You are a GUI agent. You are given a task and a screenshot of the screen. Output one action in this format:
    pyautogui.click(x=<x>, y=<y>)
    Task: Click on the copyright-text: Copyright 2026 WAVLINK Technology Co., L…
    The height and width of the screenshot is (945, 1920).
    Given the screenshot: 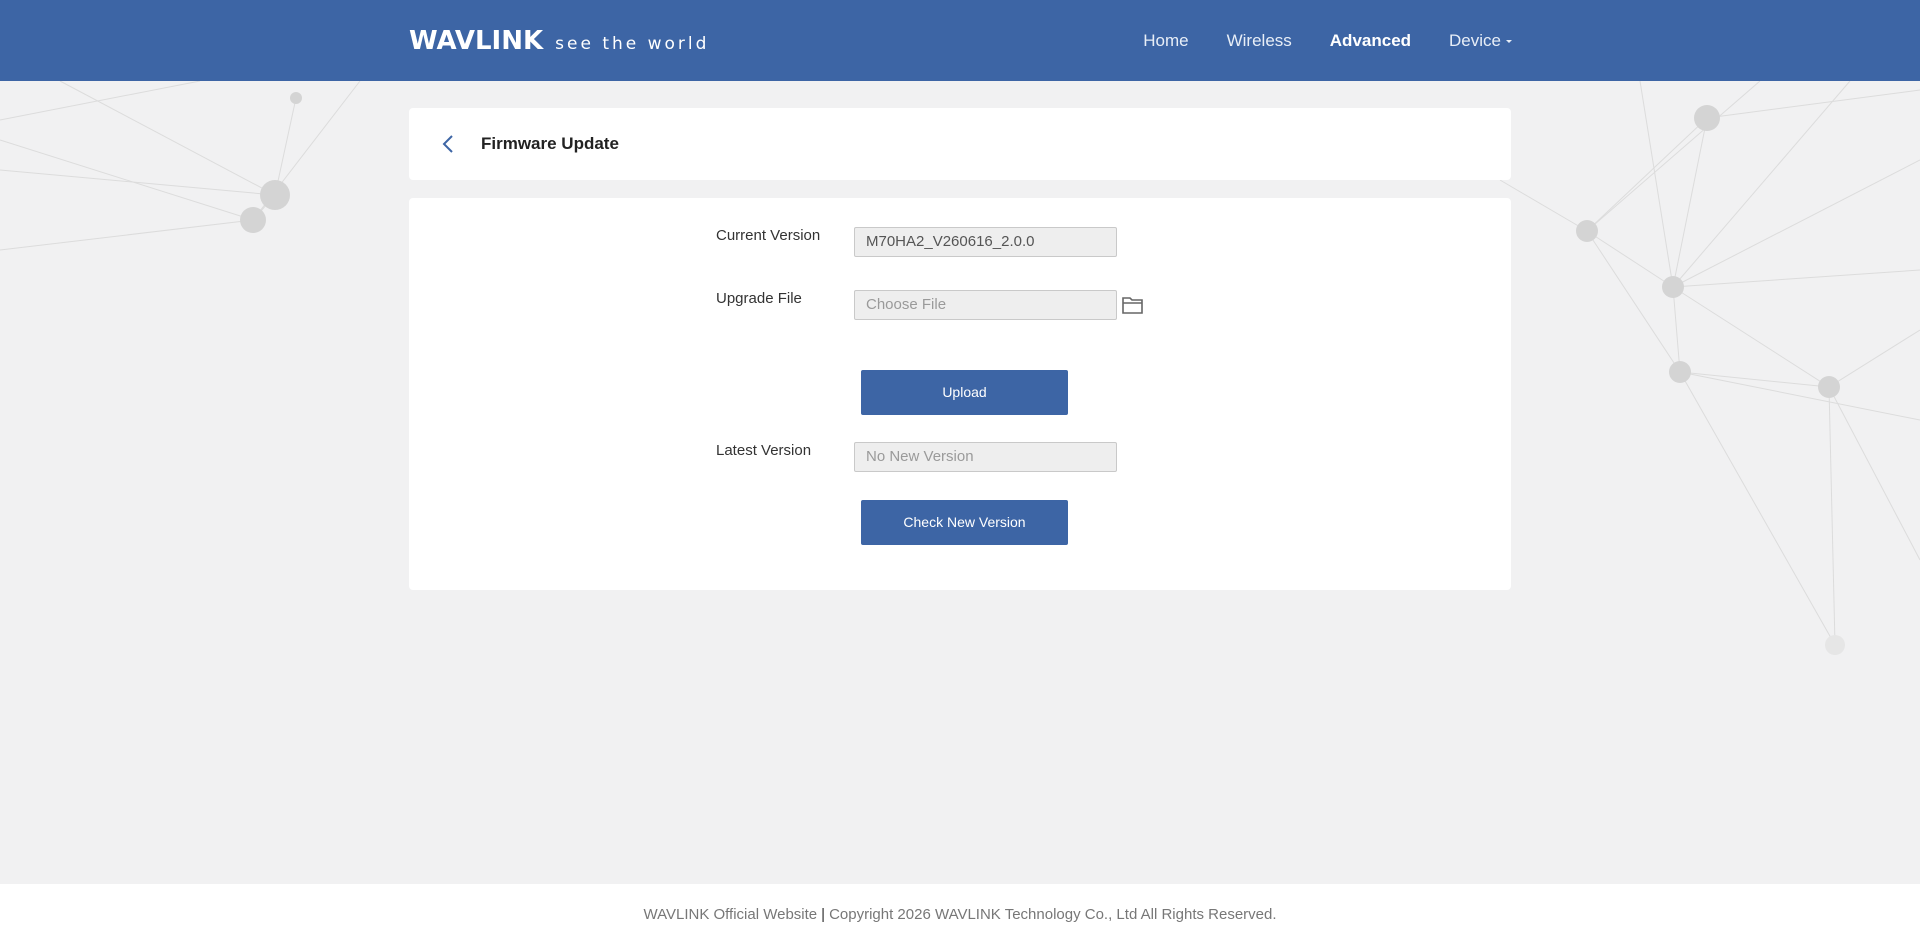 What is the action you would take?
    pyautogui.click(x=1053, y=914)
    